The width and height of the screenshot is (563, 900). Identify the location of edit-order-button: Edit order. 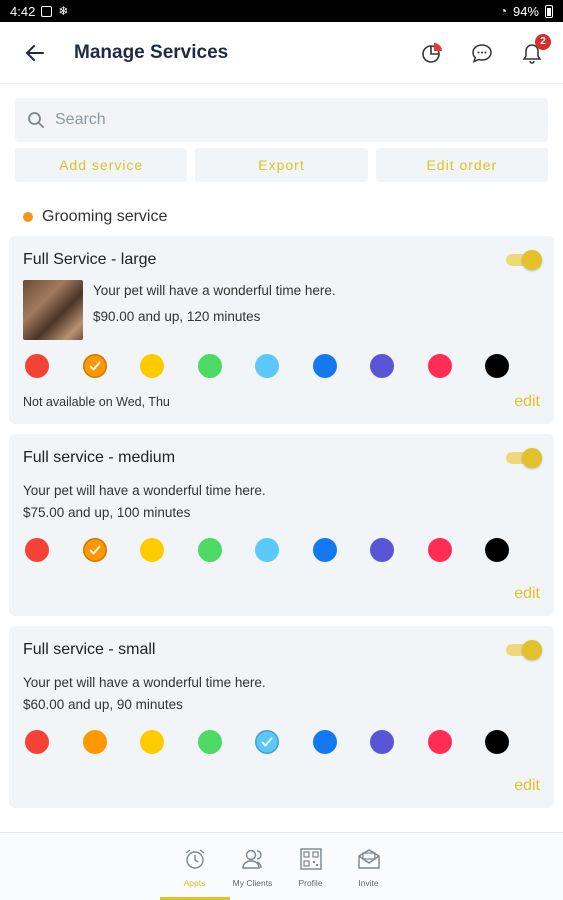
(461, 165).